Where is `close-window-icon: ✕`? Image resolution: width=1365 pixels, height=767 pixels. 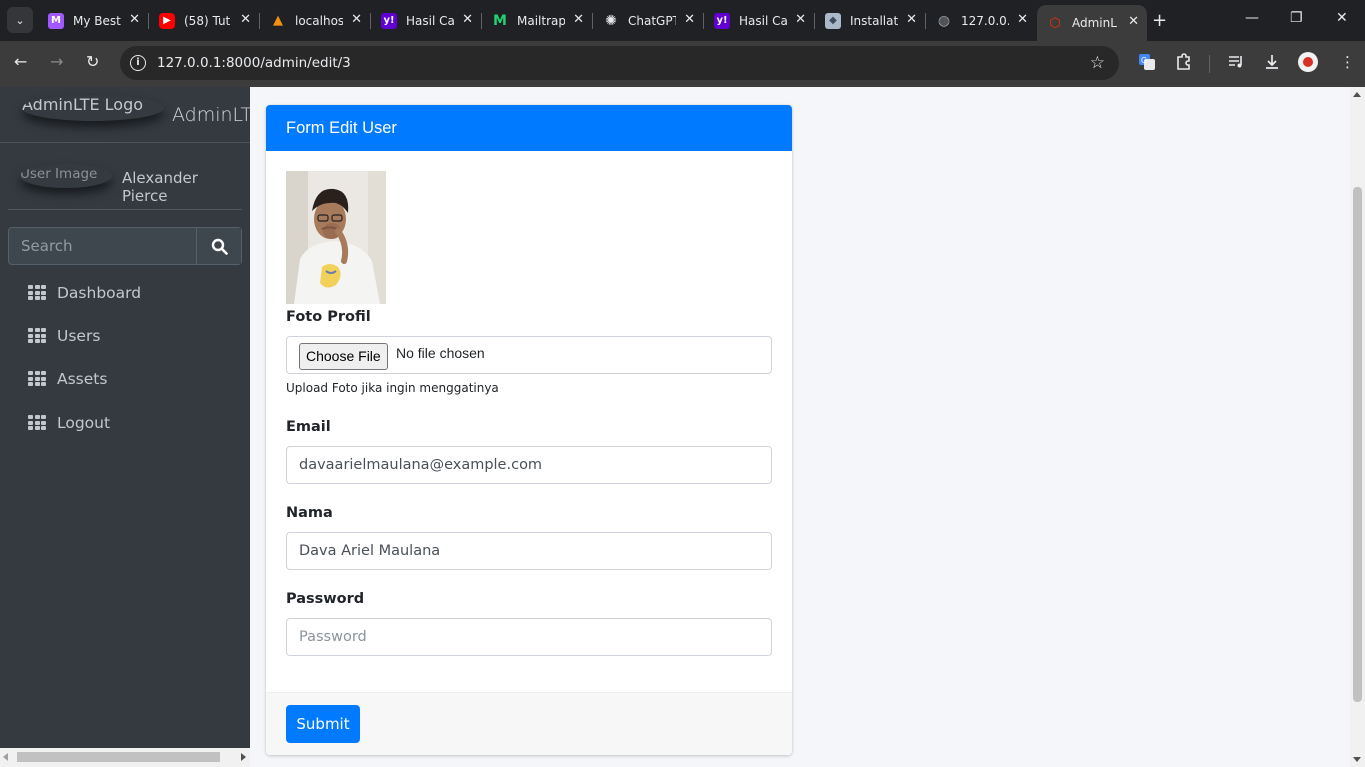
close-window-icon: ✕ is located at coordinates (1342, 18).